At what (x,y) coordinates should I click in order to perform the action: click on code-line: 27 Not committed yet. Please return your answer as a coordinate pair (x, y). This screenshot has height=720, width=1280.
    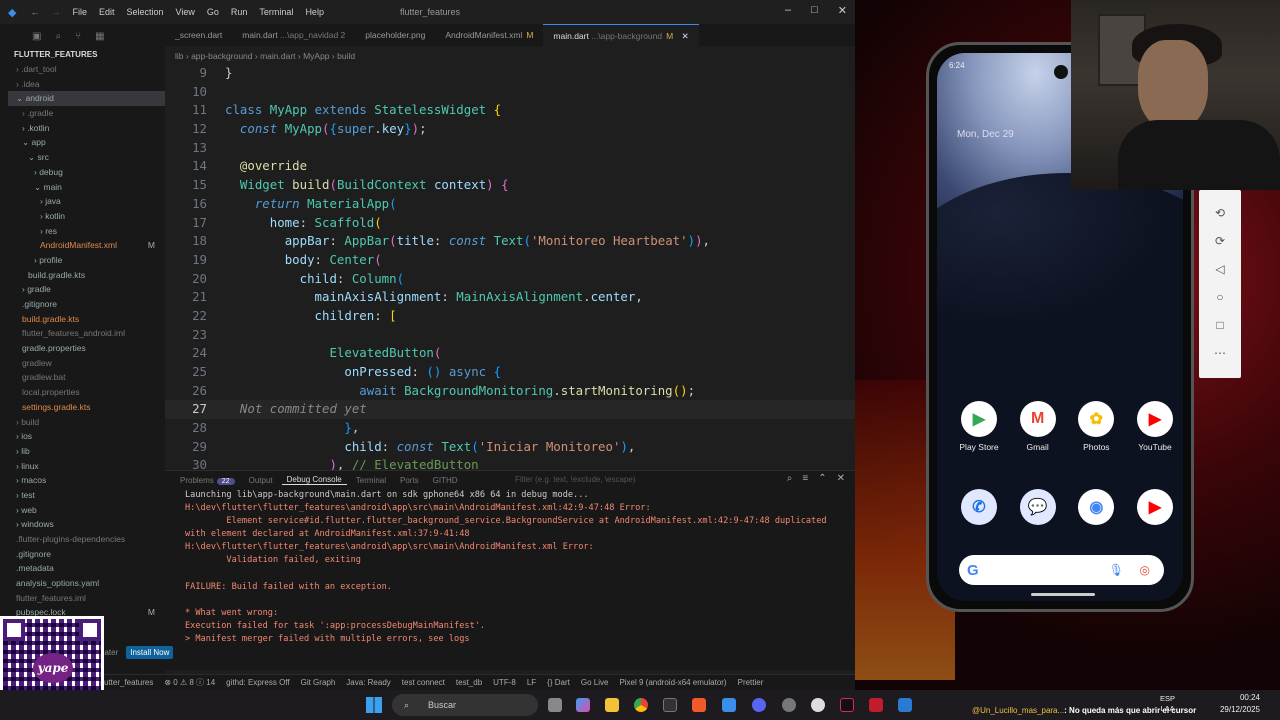
    Looking at the image, I should click on (510, 410).